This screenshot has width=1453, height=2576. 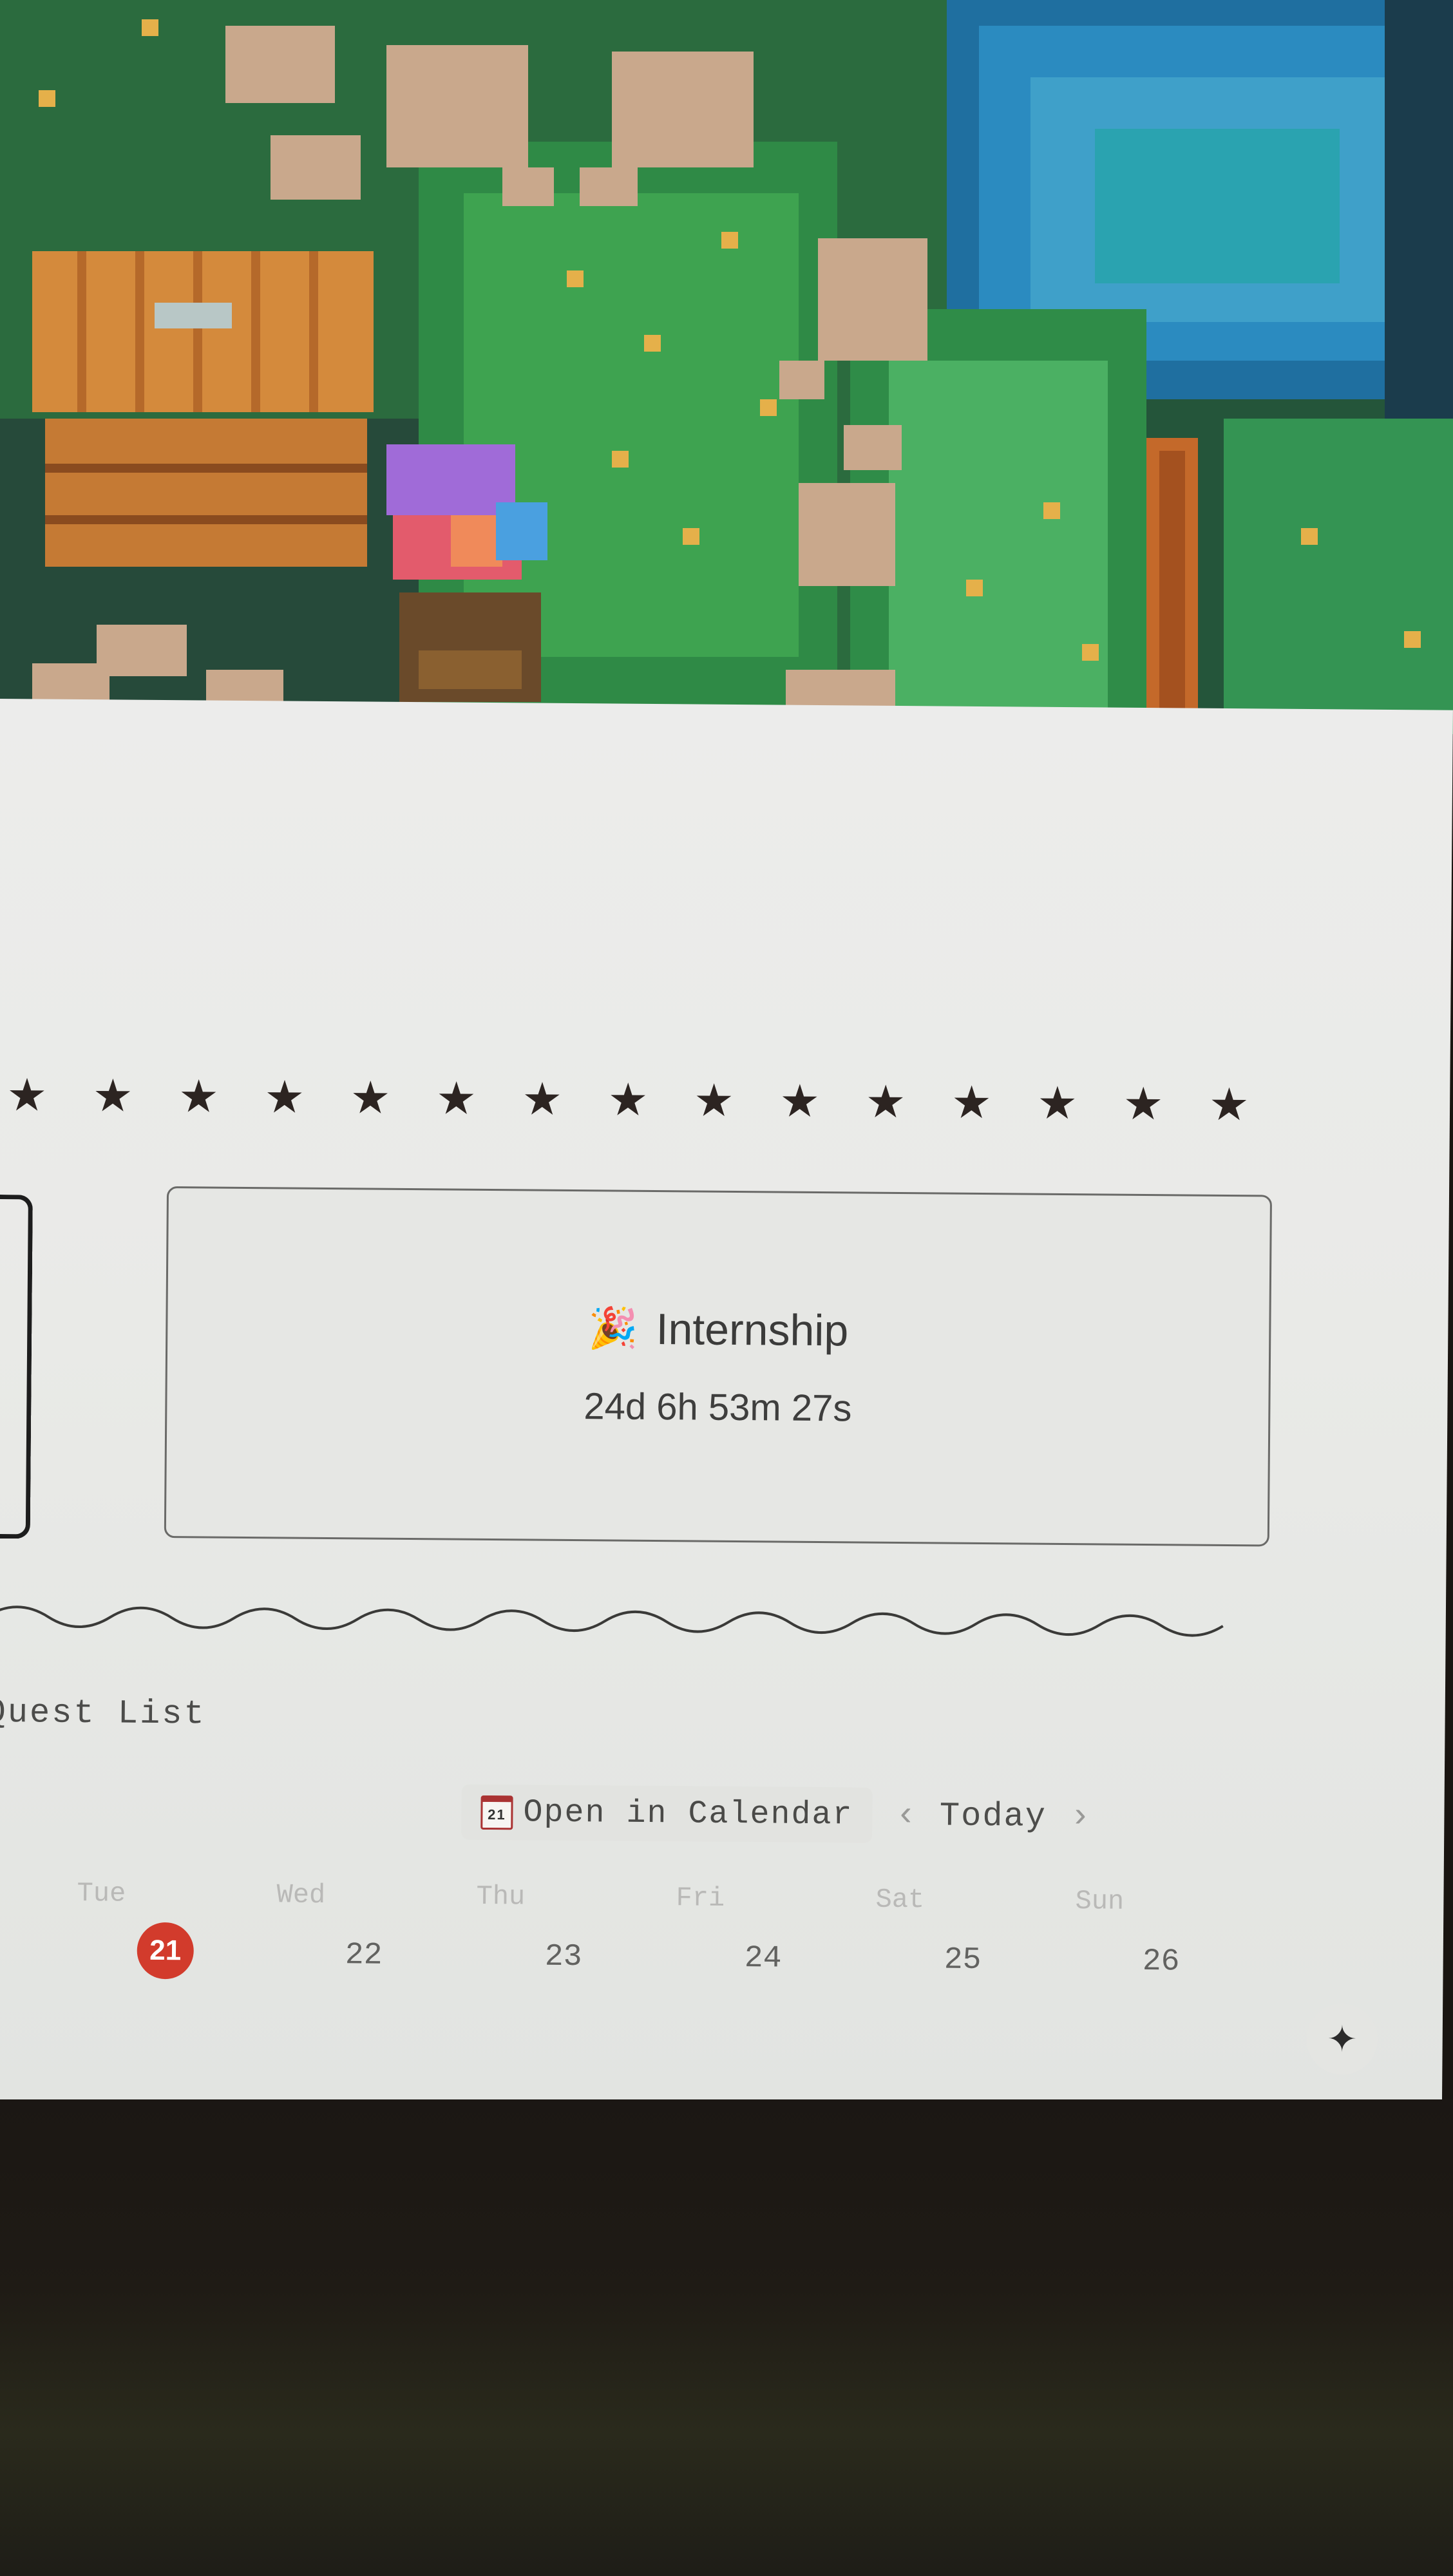 I want to click on weekday-label: Tue, so click(x=101, y=1893).